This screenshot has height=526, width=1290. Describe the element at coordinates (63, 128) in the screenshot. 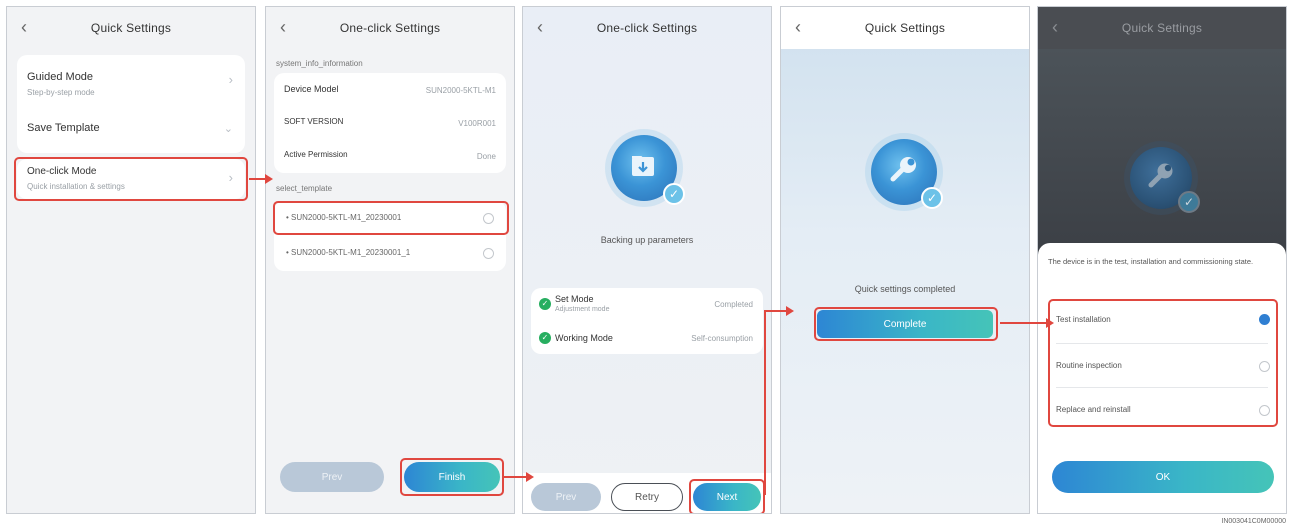

I see `save-template-label: Save Template` at that location.